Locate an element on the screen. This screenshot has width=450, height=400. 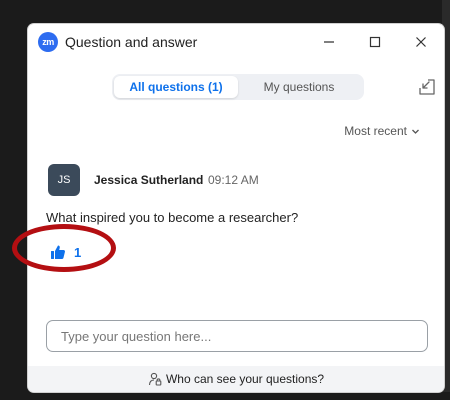
window-title: Question and answer is located at coordinates (131, 42).